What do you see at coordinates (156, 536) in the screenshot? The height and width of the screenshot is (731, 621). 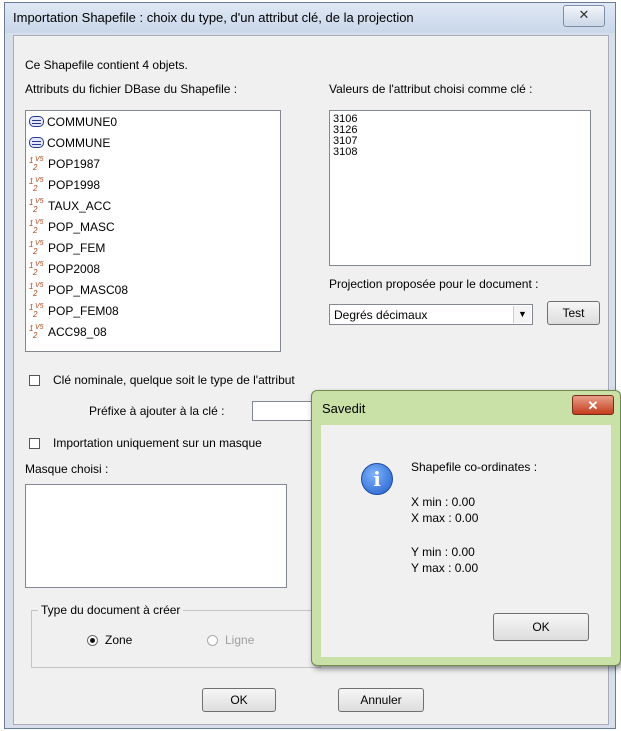 I see `mask-list` at bounding box center [156, 536].